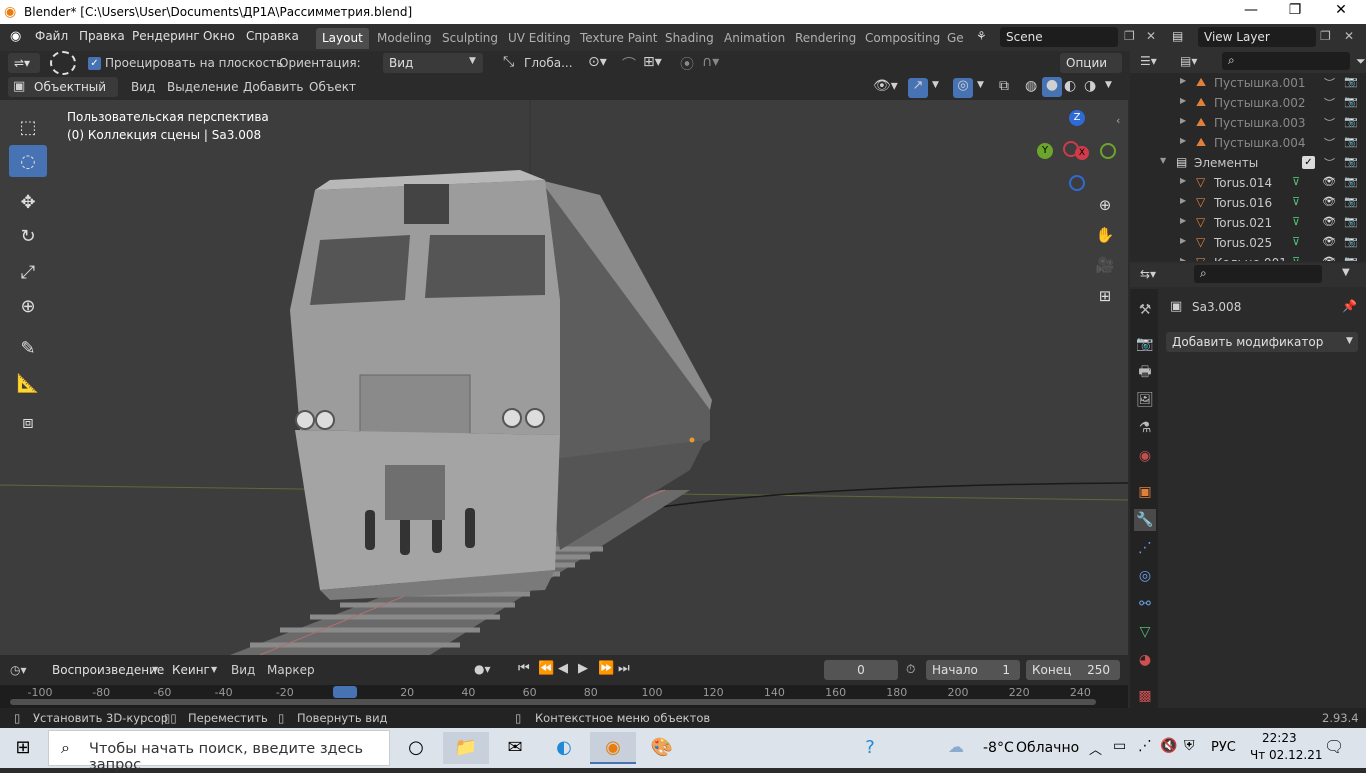 The height and width of the screenshot is (773, 1366). Describe the element at coordinates (105, 670) in the screenshot. I see `playback-menu: Воспроизведение` at that location.